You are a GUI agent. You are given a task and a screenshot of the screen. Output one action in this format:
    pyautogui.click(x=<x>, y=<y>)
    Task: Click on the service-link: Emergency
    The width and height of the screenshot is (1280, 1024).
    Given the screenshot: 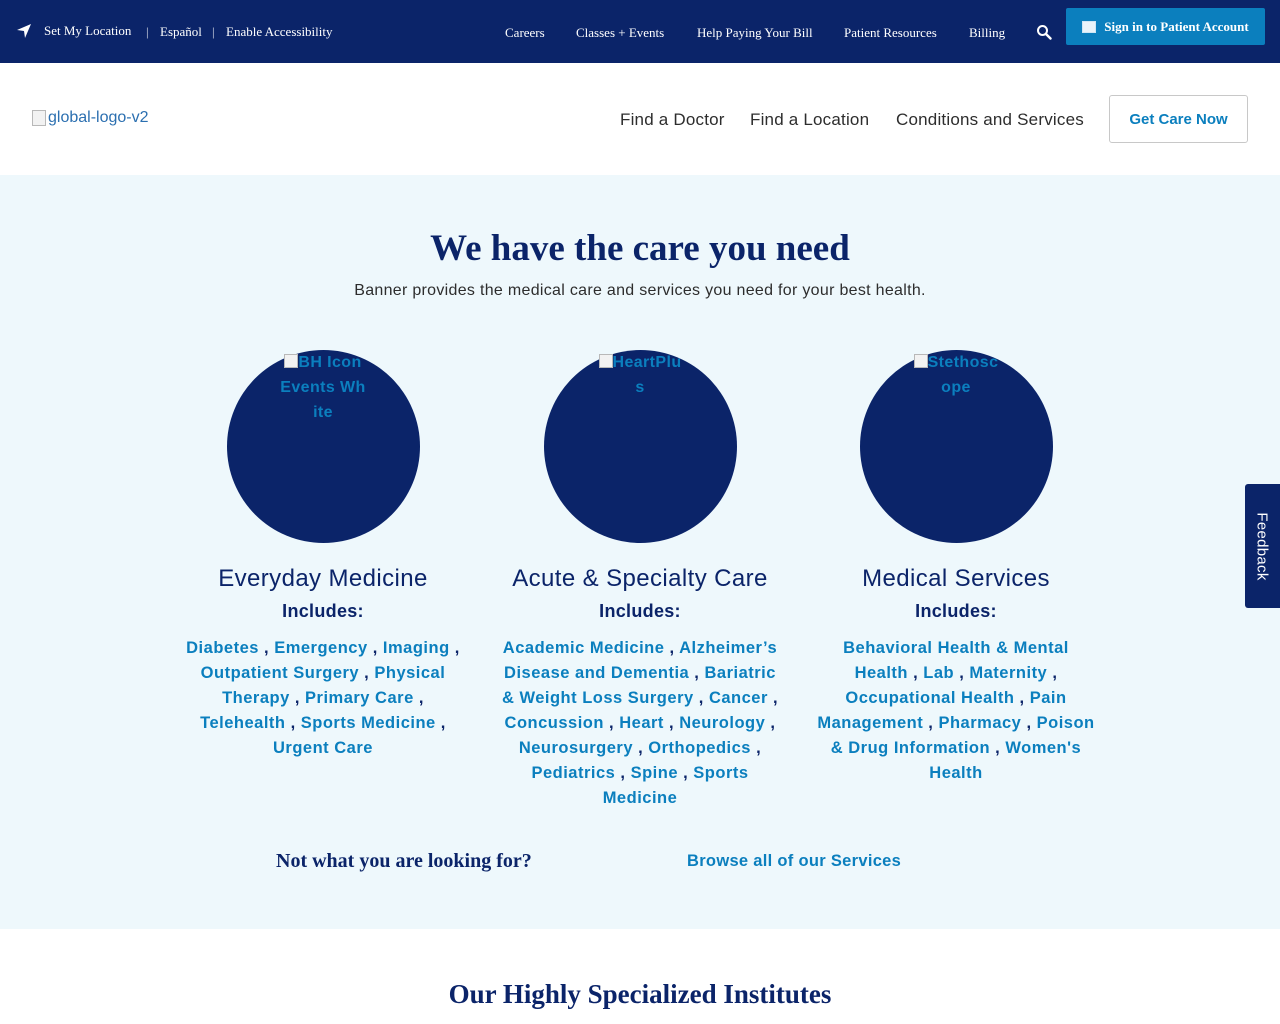 What is the action you would take?
    pyautogui.click(x=320, y=648)
    